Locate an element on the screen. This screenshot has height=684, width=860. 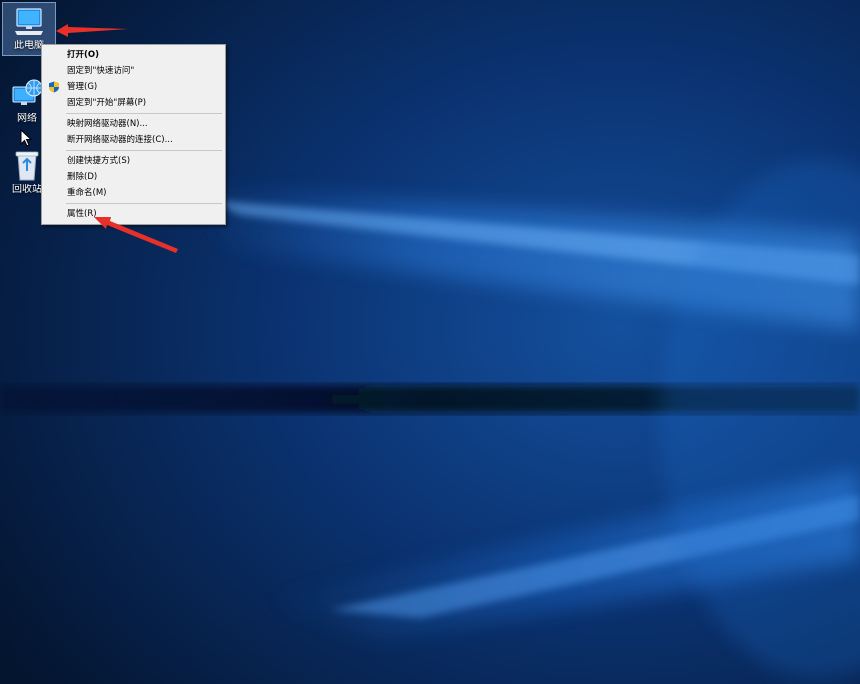
recycle-bin-icon is located at coordinates (27, 166).